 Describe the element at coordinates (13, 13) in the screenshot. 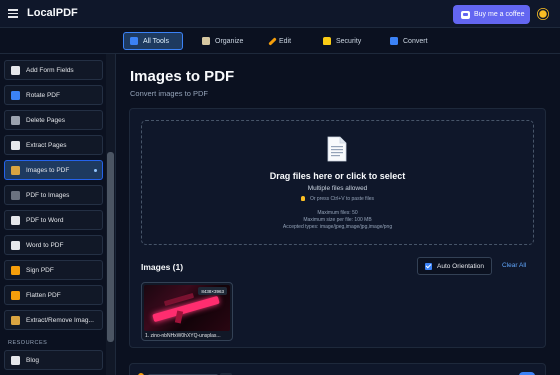

I see `hamburger-menu-icon` at that location.